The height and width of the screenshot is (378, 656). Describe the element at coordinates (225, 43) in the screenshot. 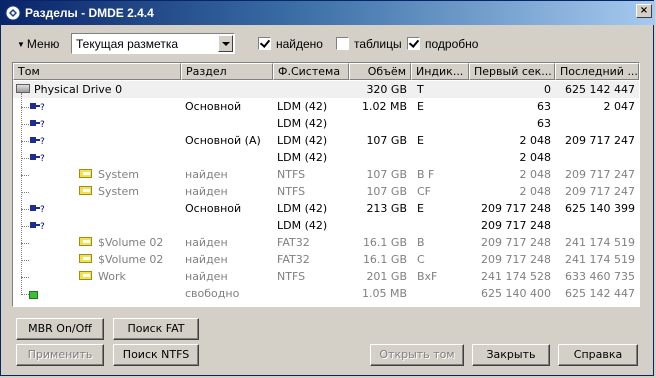

I see `dropdown-arrow-icon` at that location.